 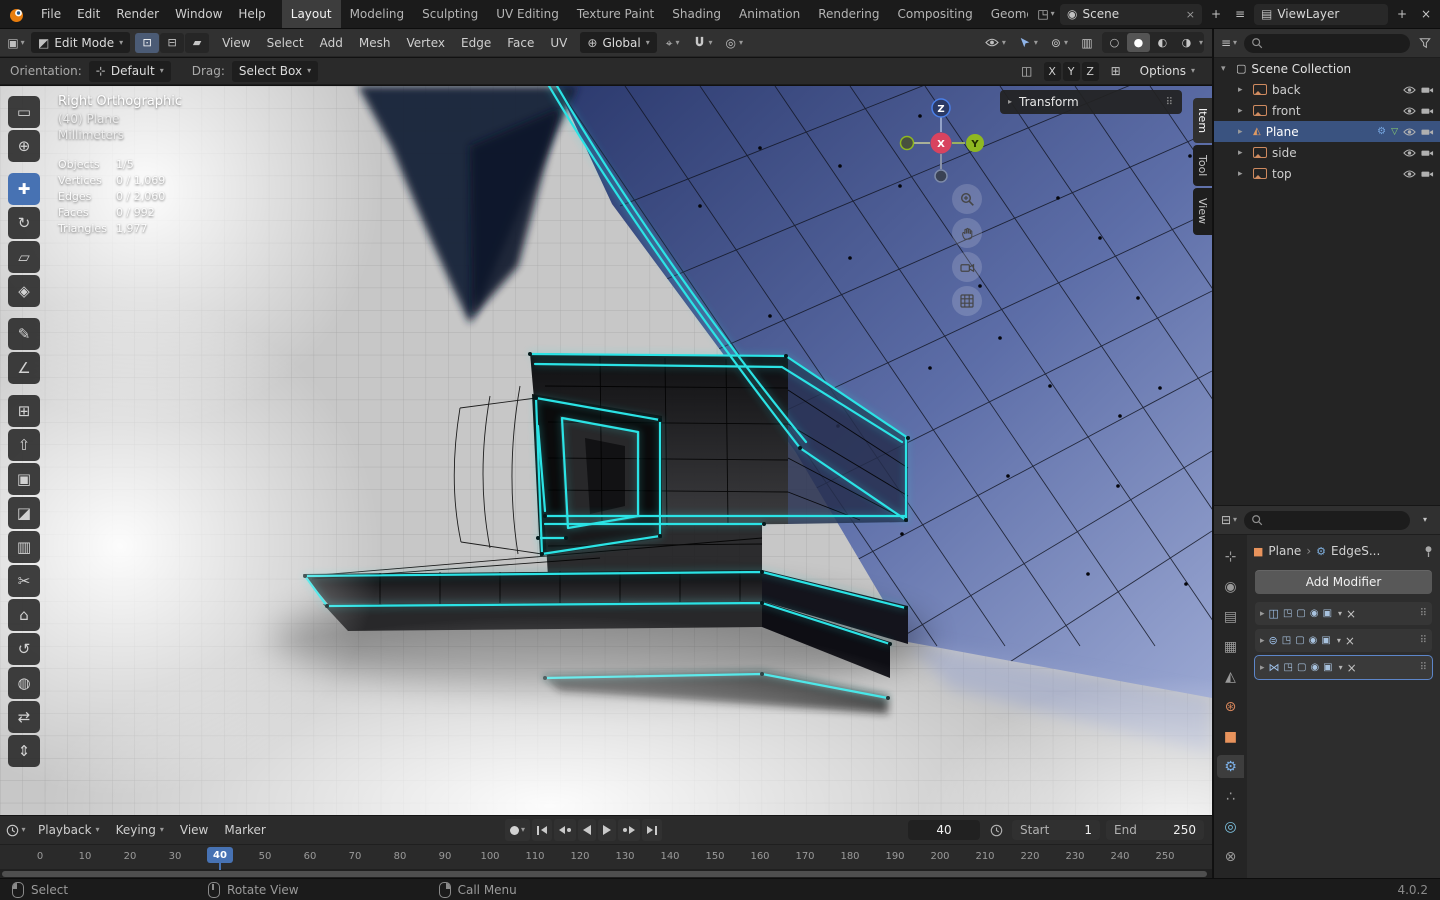 I want to click on blender-logo, so click(x=16, y=14).